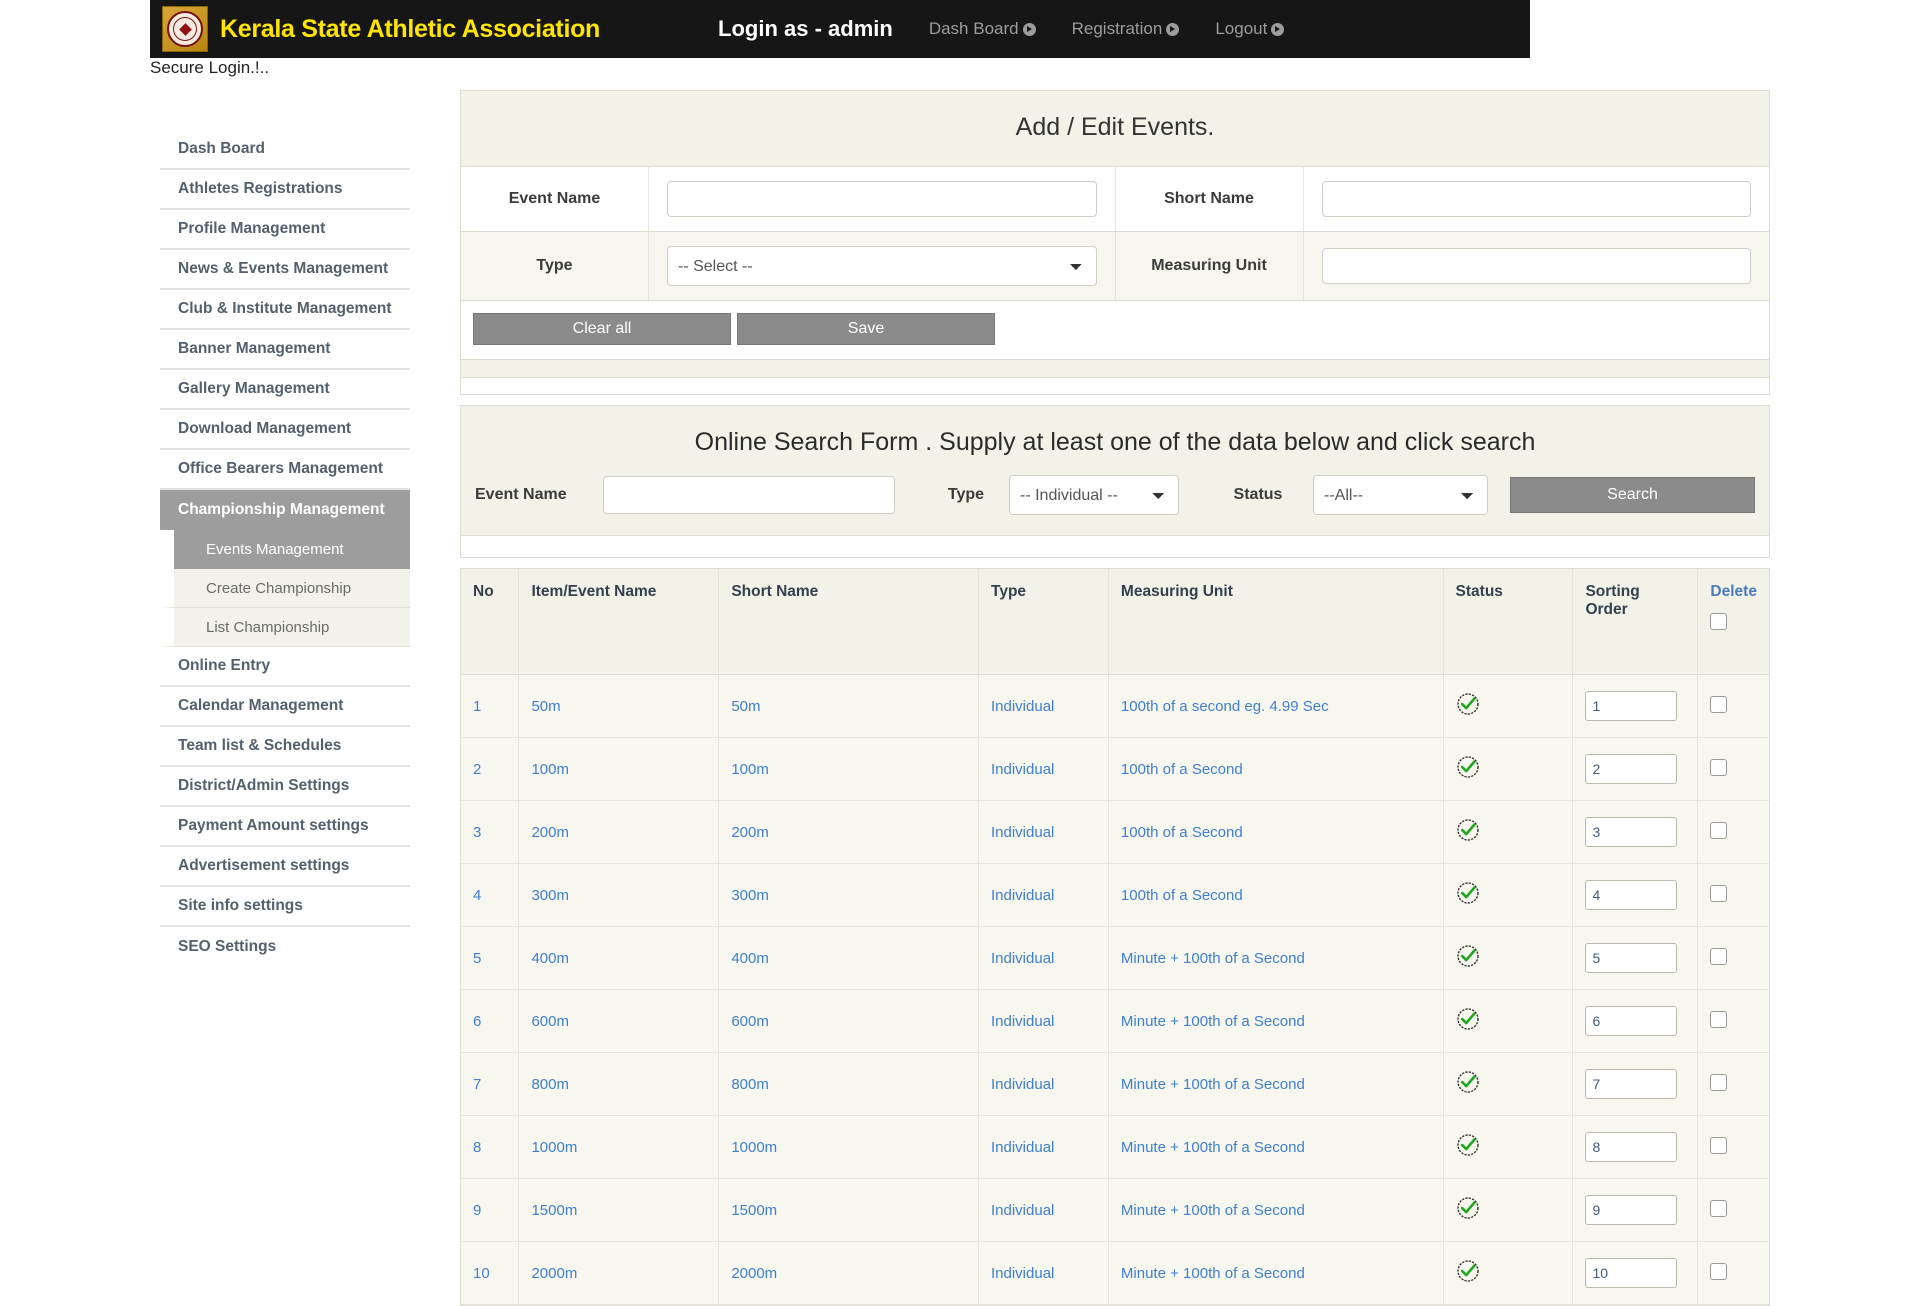 Image resolution: width=1920 pixels, height=1306 pixels. Describe the element at coordinates (285, 270) in the screenshot. I see `sidebar-item-news-events-management: News & Events Management` at that location.